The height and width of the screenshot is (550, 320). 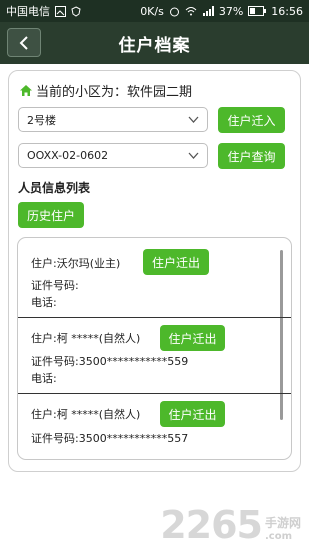 I want to click on building-select-value: 2号楼, so click(x=41, y=120).